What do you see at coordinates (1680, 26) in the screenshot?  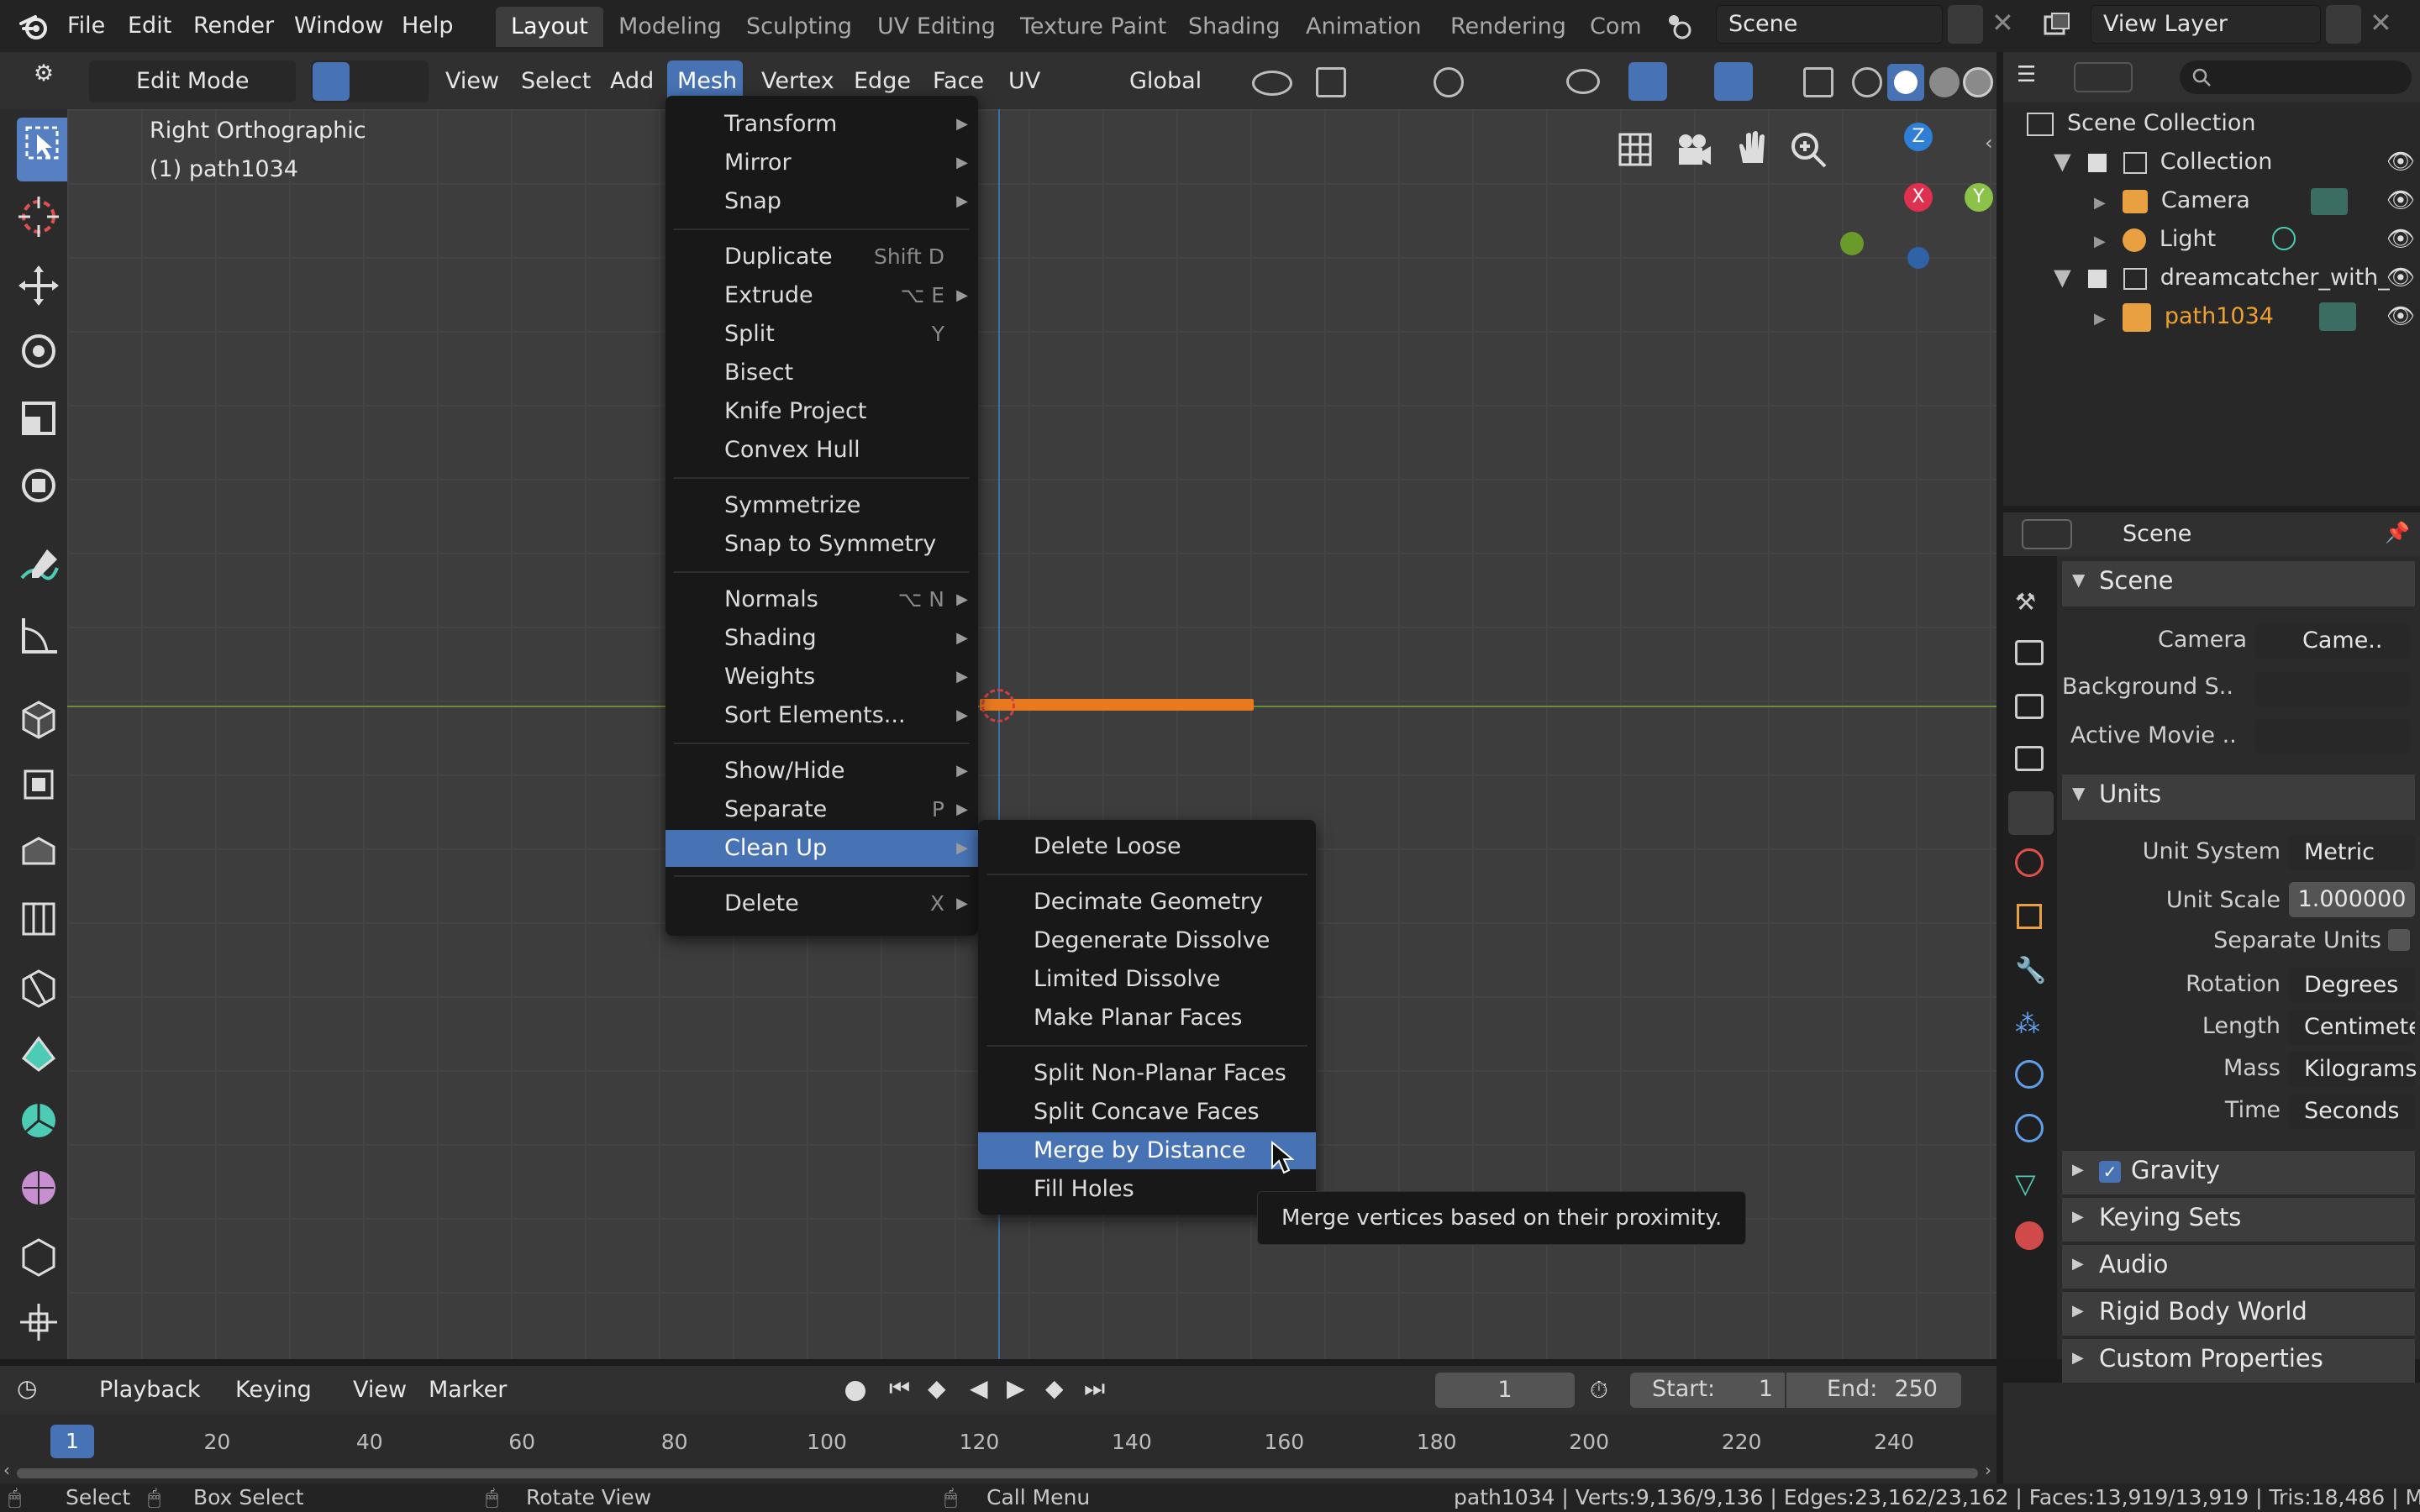 I see `scene-icon` at bounding box center [1680, 26].